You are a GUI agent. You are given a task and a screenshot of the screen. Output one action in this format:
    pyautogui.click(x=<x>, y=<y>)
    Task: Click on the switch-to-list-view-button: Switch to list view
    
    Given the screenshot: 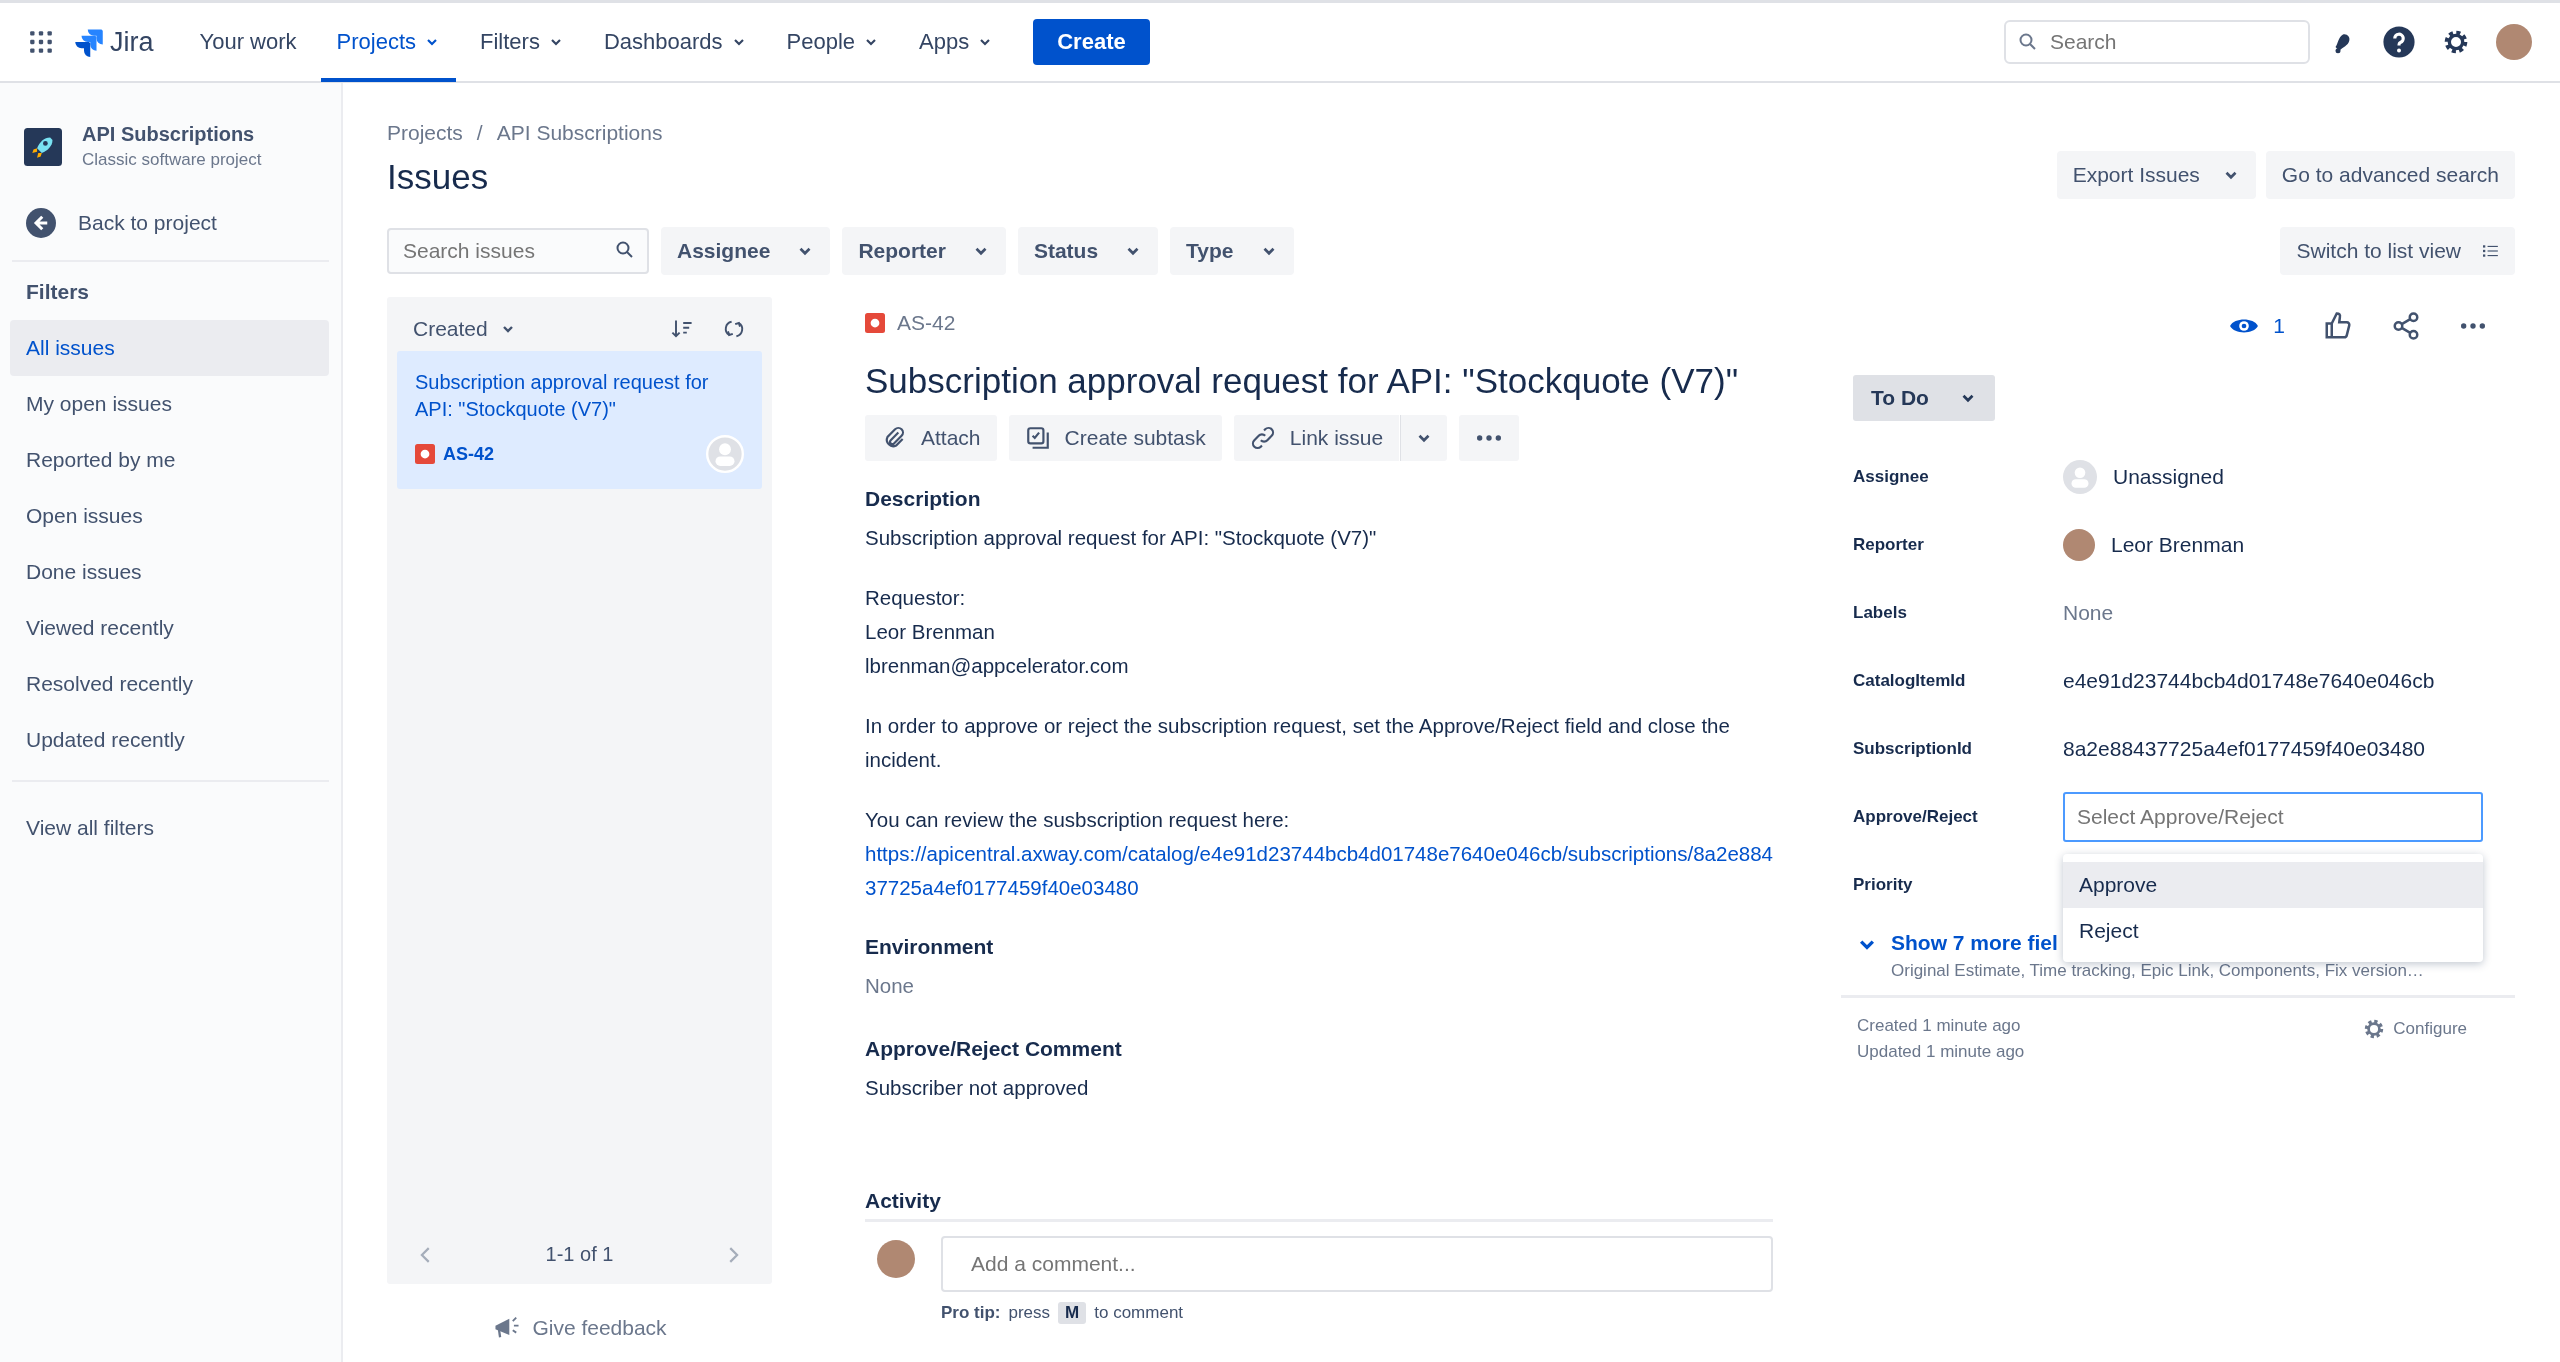 What is the action you would take?
    pyautogui.click(x=2397, y=251)
    